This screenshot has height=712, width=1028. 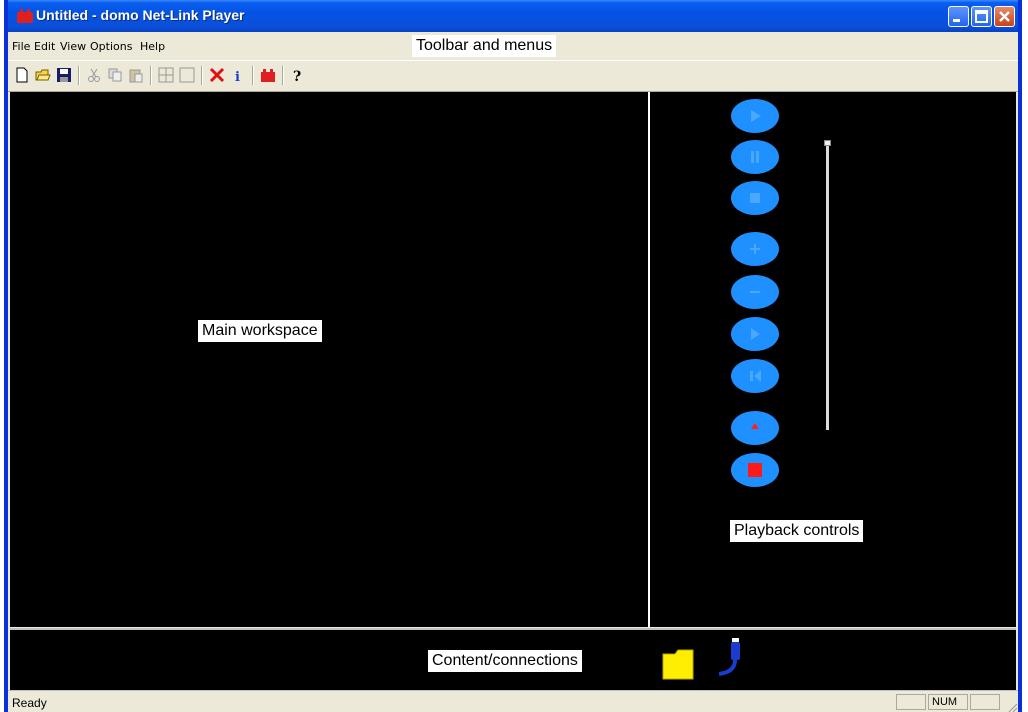 What do you see at coordinates (513, 76) in the screenshot?
I see `toolbar: i ?` at bounding box center [513, 76].